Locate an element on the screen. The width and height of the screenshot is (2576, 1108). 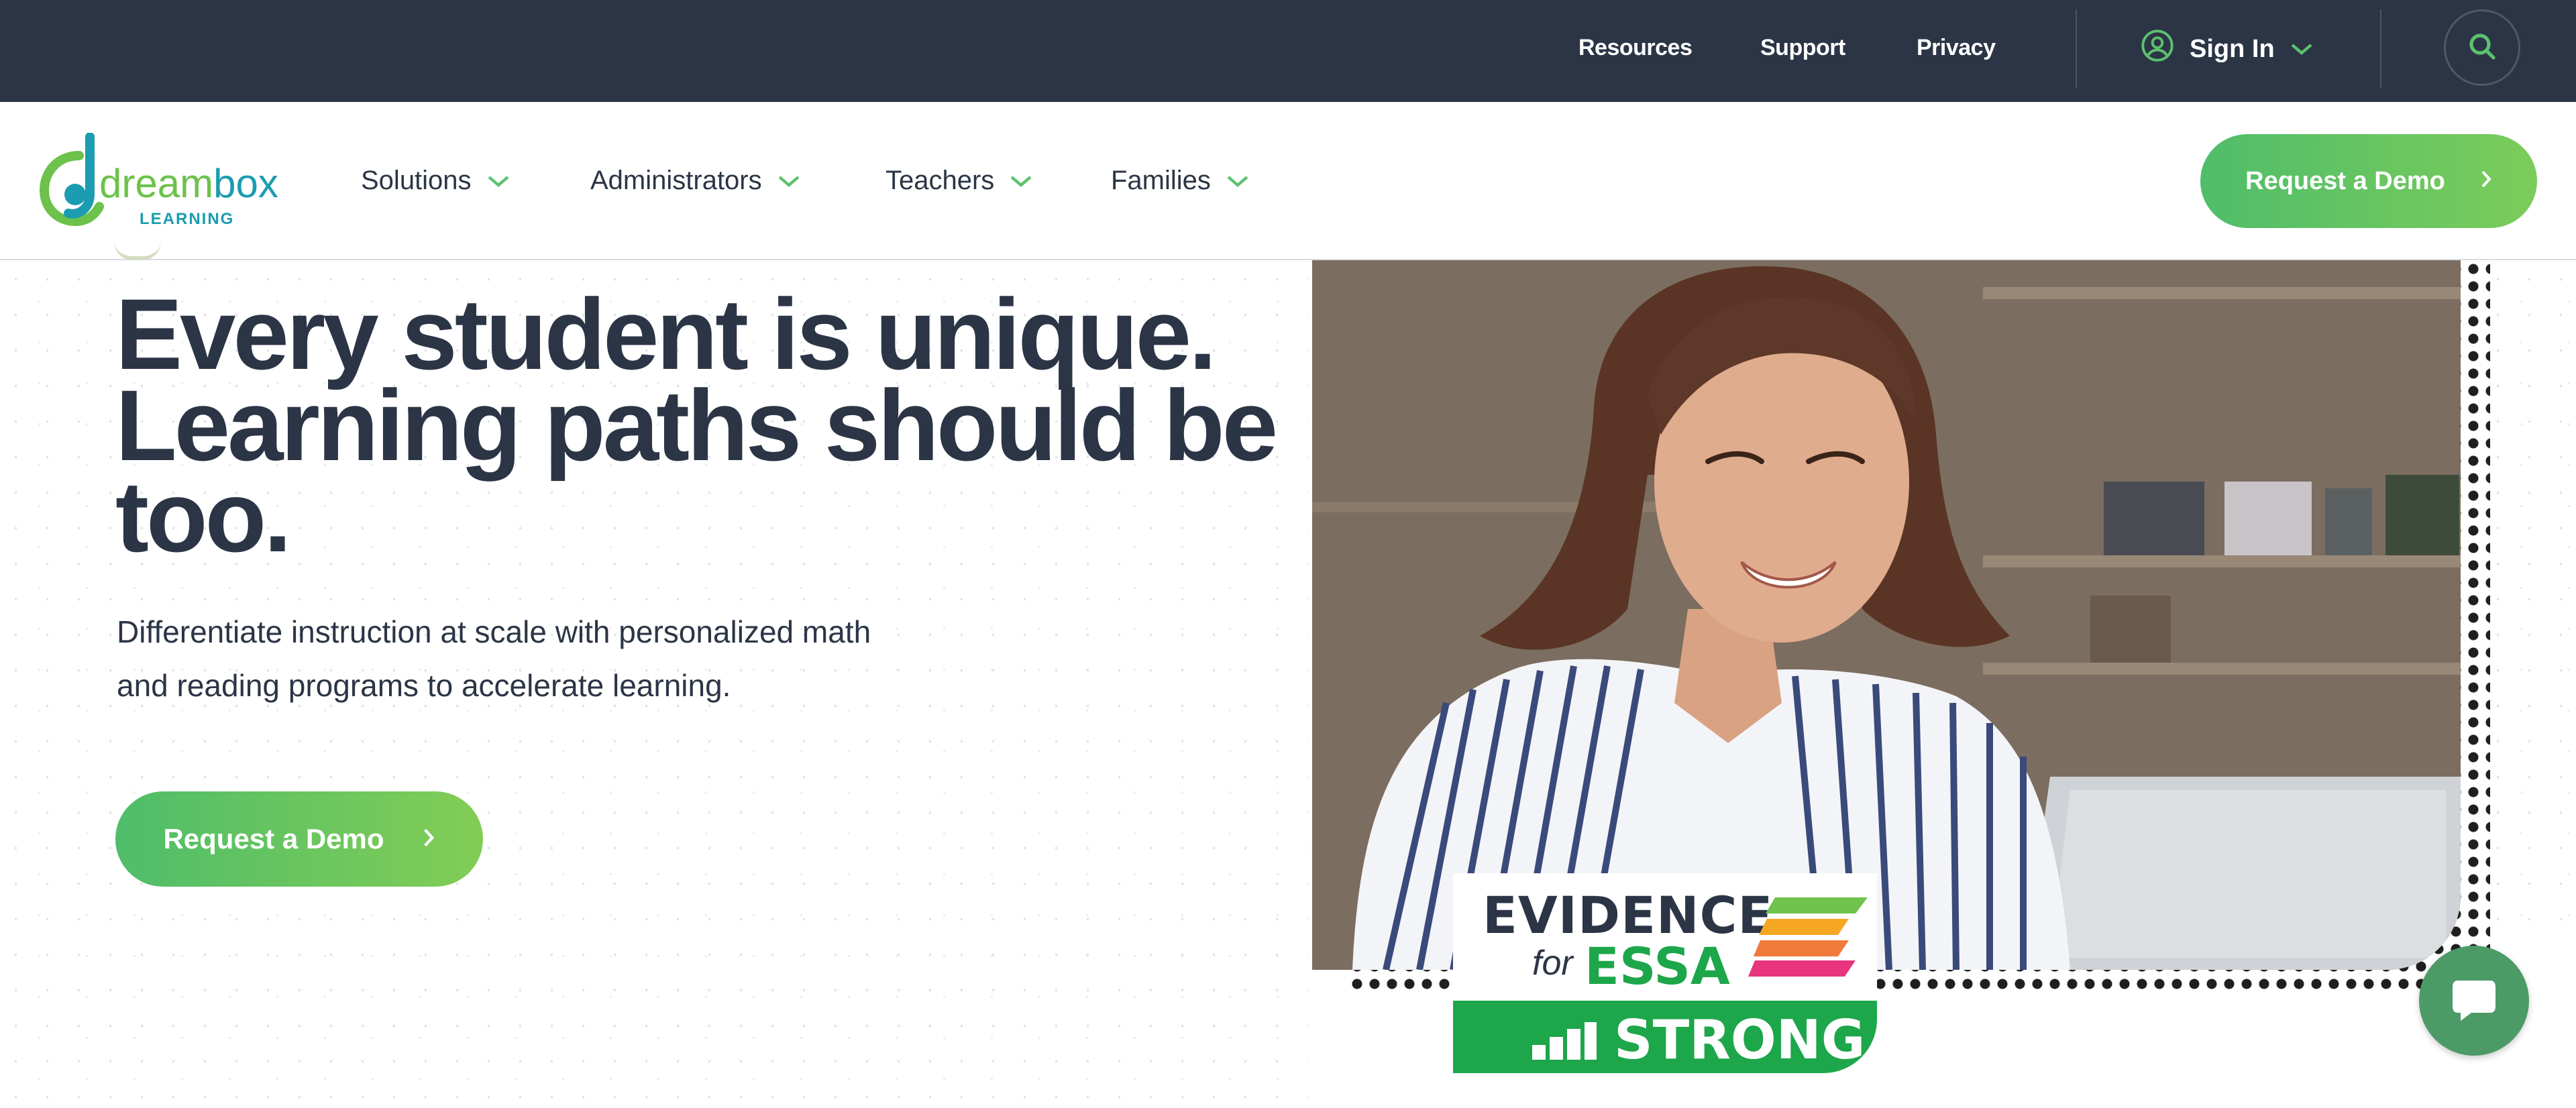
sign-in-button: Sign In is located at coordinates (2227, 49).